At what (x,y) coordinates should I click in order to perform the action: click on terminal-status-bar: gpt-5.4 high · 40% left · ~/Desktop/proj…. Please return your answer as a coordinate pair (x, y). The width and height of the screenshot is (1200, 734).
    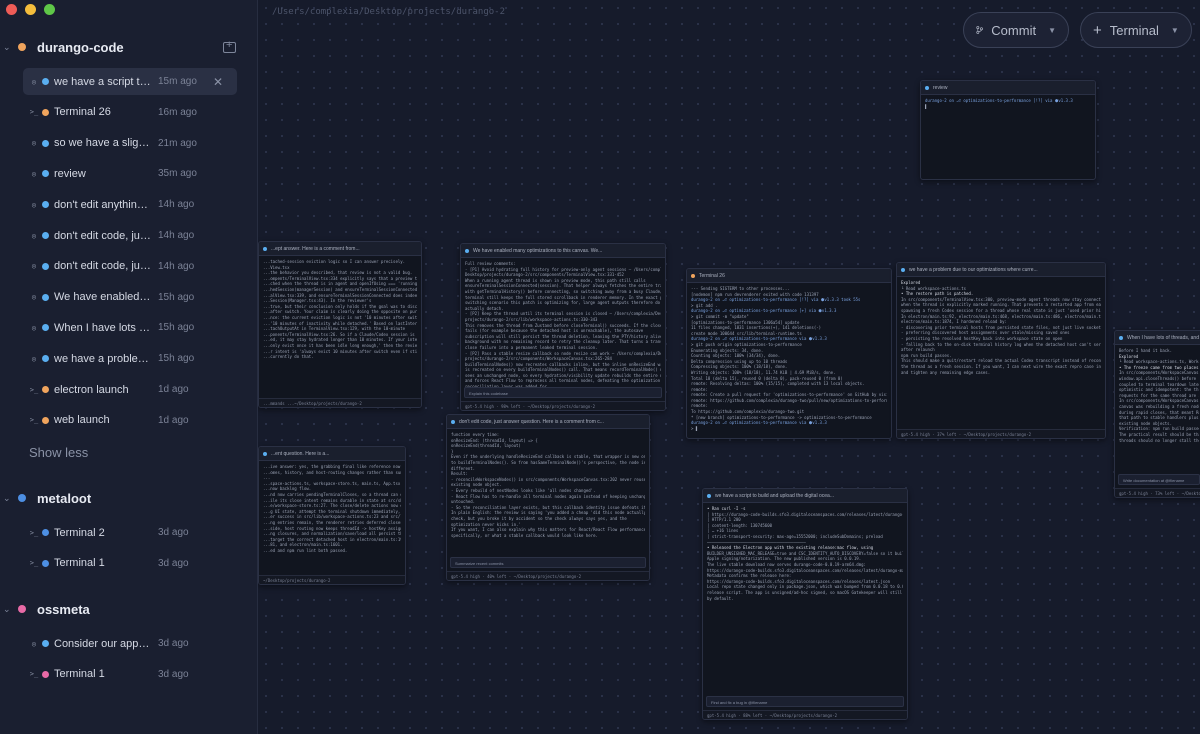
    Looking at the image, I should click on (548, 575).